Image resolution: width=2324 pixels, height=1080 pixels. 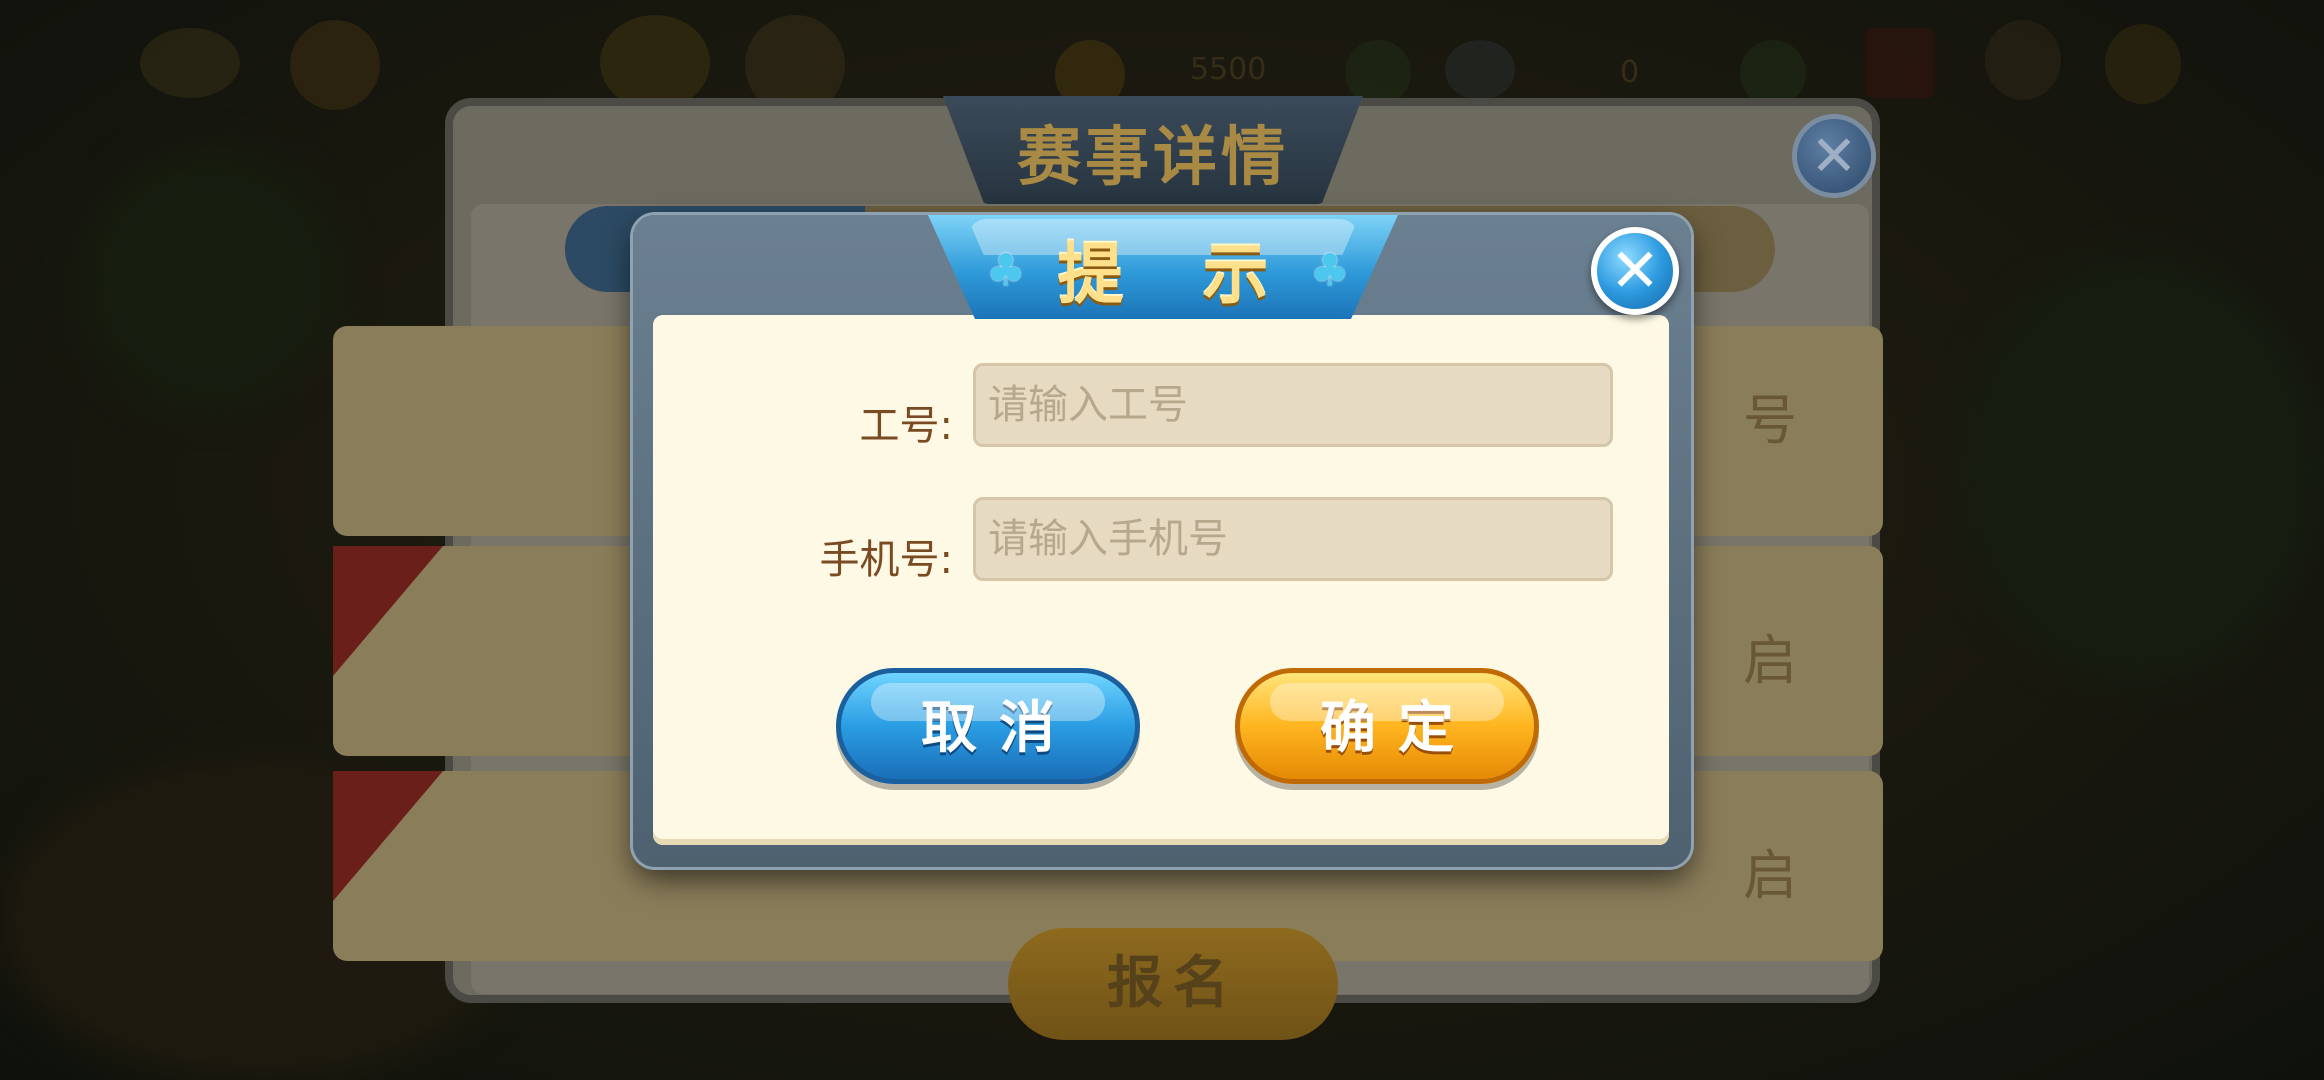 I want to click on details-title-banner: 赛事详情, so click(x=1153, y=151).